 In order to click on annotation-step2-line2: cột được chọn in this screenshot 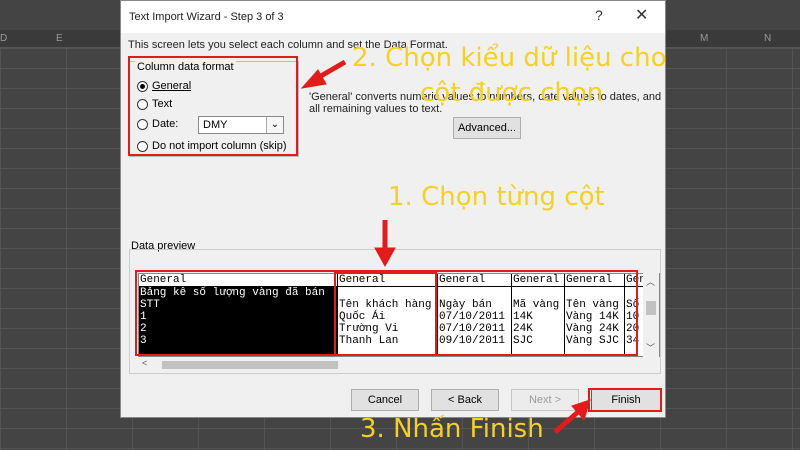, I will do `click(512, 93)`.